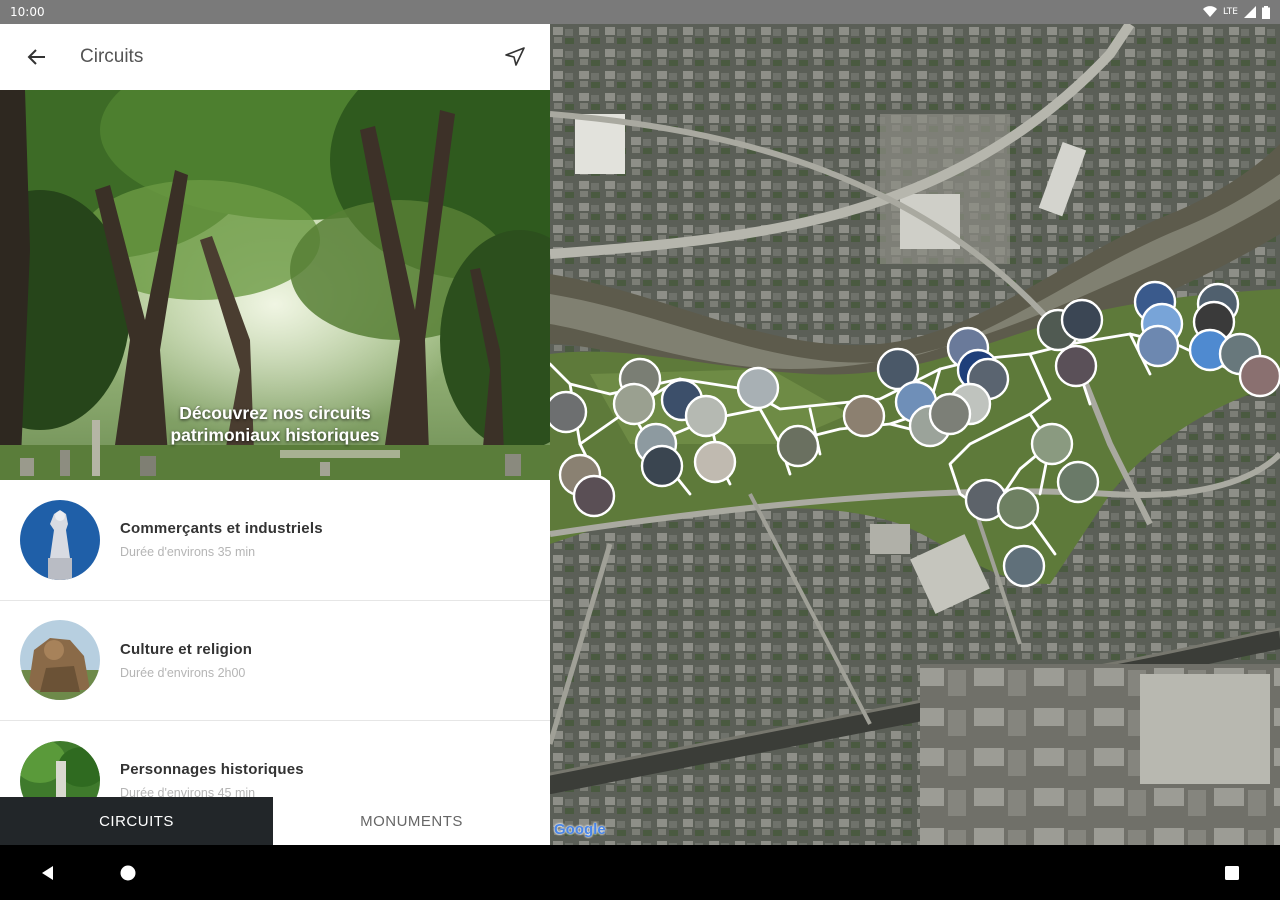  What do you see at coordinates (411, 821) in the screenshot?
I see `tab-monuments: MONUMENTS` at bounding box center [411, 821].